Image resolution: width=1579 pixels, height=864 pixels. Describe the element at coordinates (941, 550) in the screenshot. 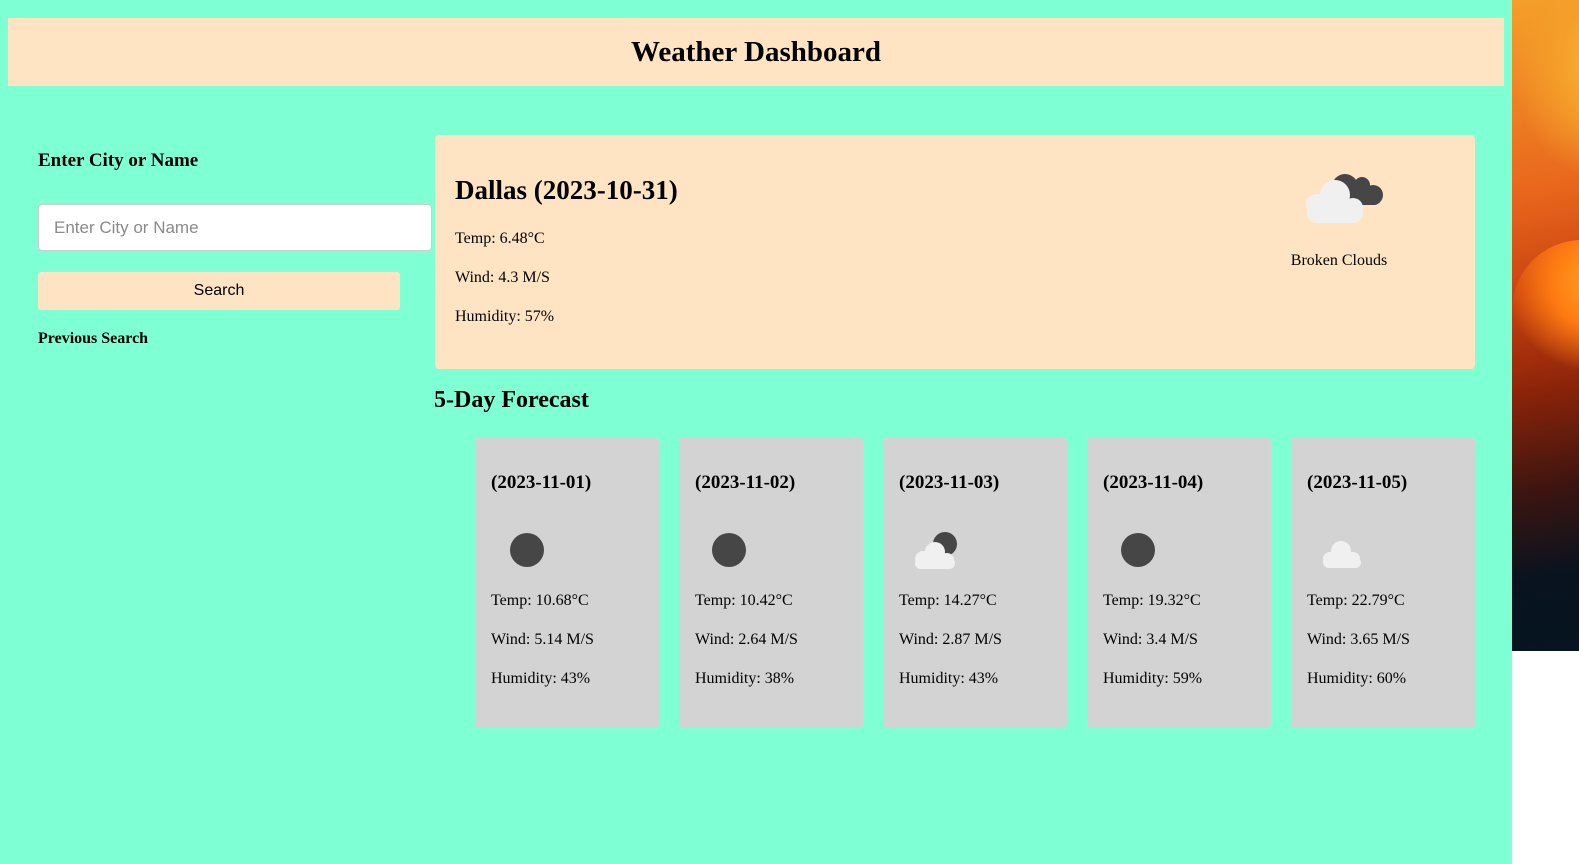

I see `few-clouds-icon` at that location.